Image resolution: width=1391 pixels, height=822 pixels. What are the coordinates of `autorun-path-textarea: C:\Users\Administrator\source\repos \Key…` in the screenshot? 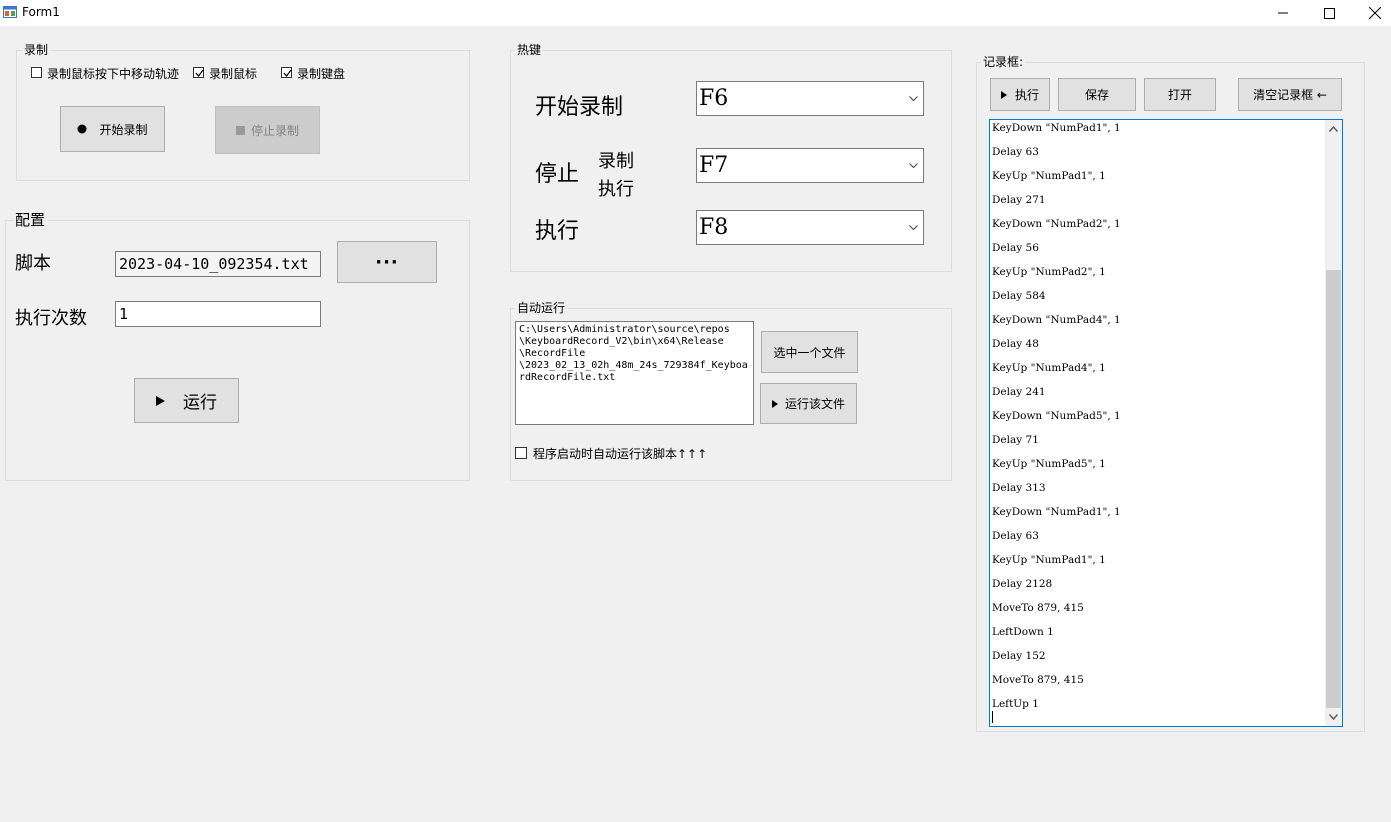 It's located at (634, 373).